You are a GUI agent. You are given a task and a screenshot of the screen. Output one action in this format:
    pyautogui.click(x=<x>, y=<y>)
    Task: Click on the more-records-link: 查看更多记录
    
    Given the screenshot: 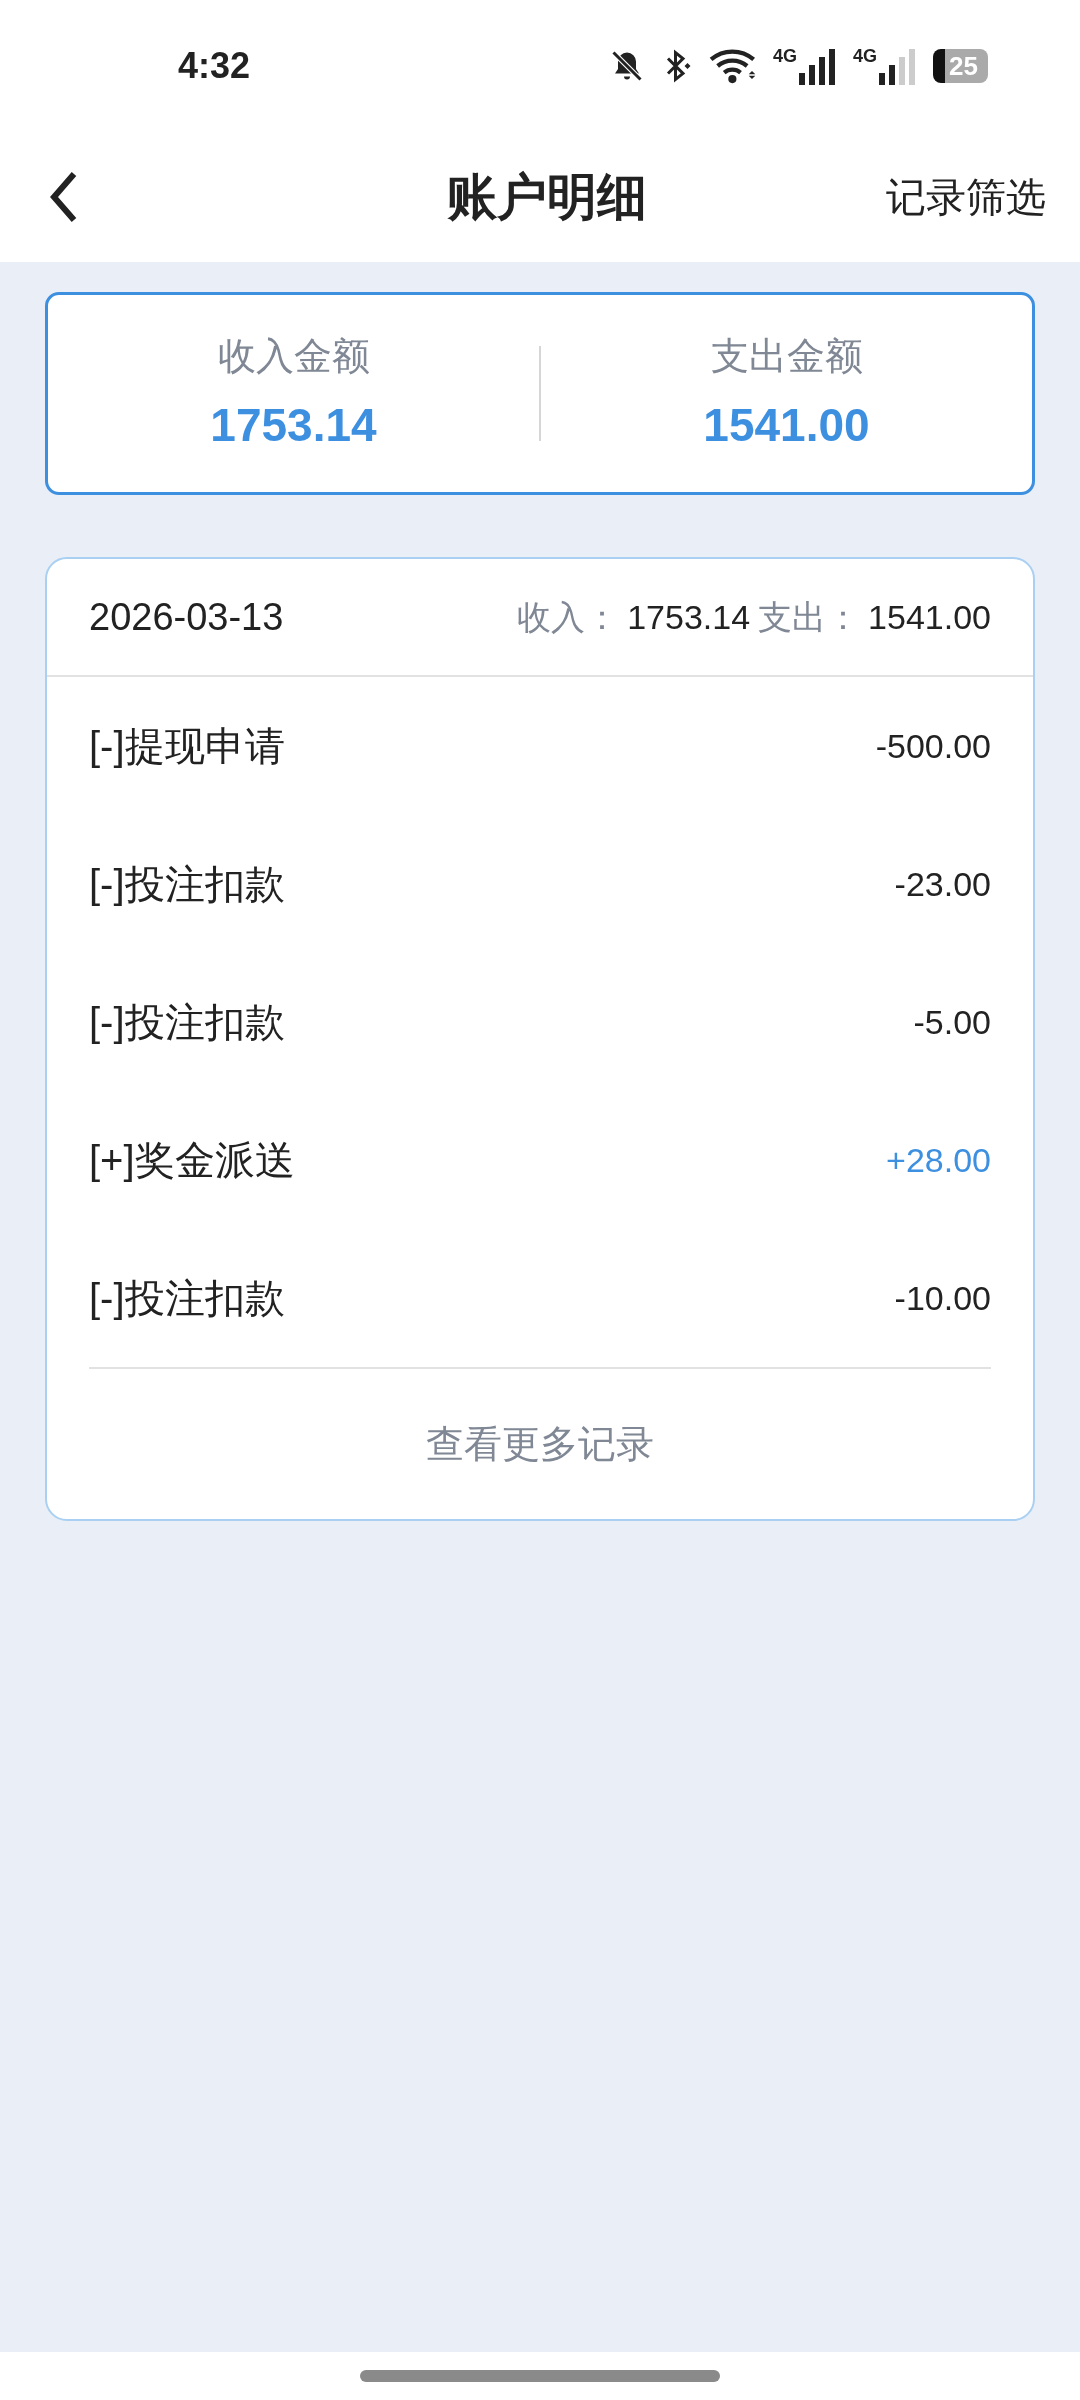 What is the action you would take?
    pyautogui.click(x=540, y=1444)
    